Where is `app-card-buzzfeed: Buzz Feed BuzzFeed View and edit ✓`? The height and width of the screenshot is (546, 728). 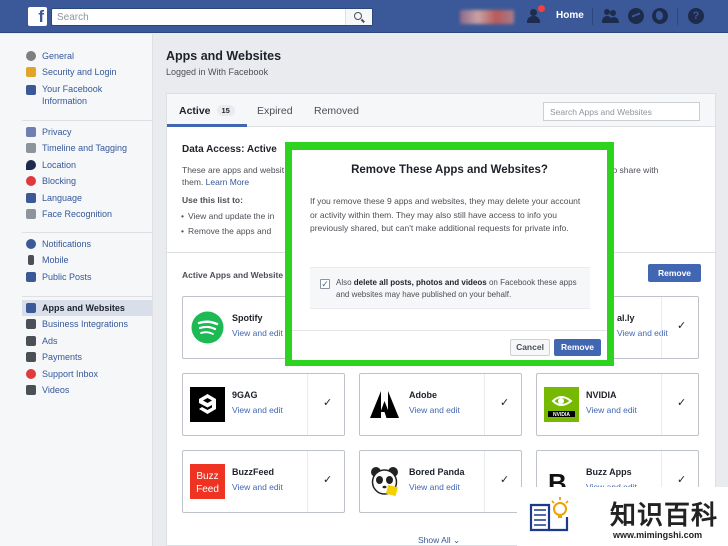 app-card-buzzfeed: Buzz Feed BuzzFeed View and edit ✓ is located at coordinates (263, 481).